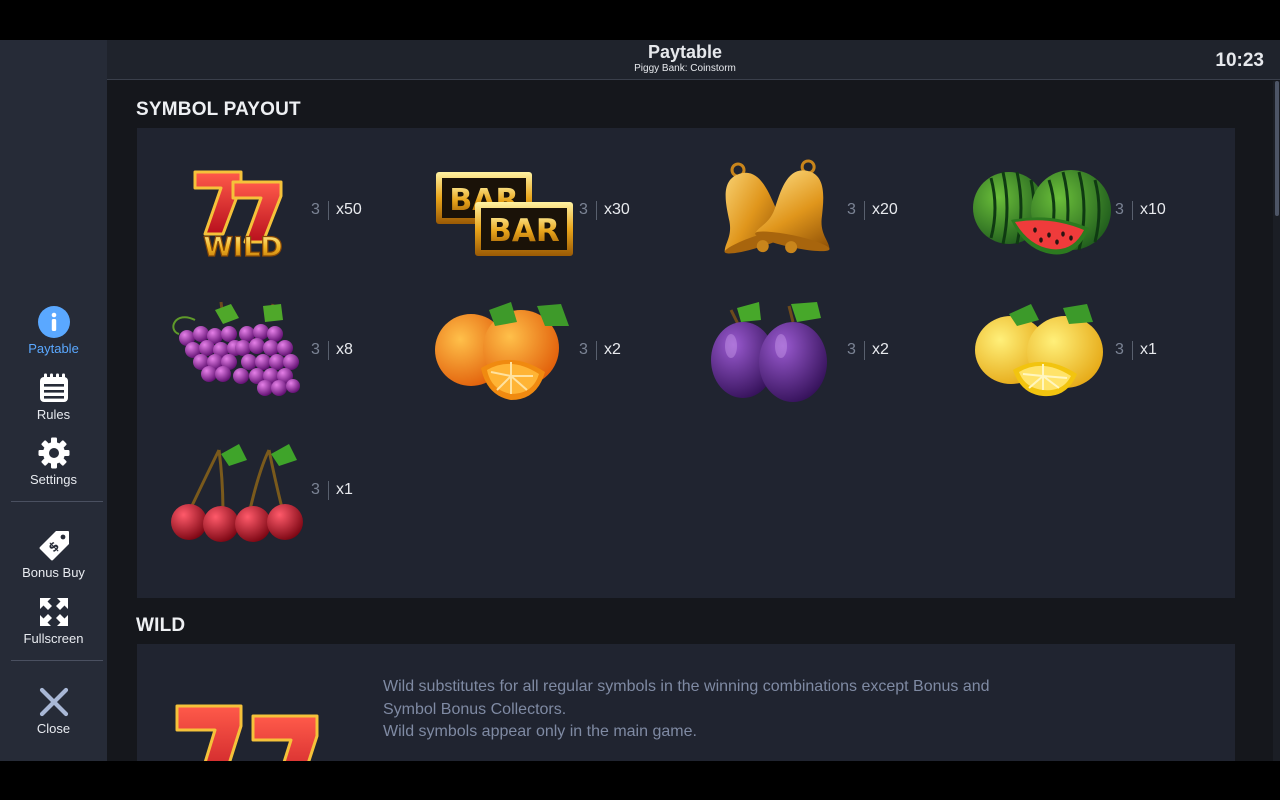  I want to click on cherries-symbol-icon, so click(240, 490).